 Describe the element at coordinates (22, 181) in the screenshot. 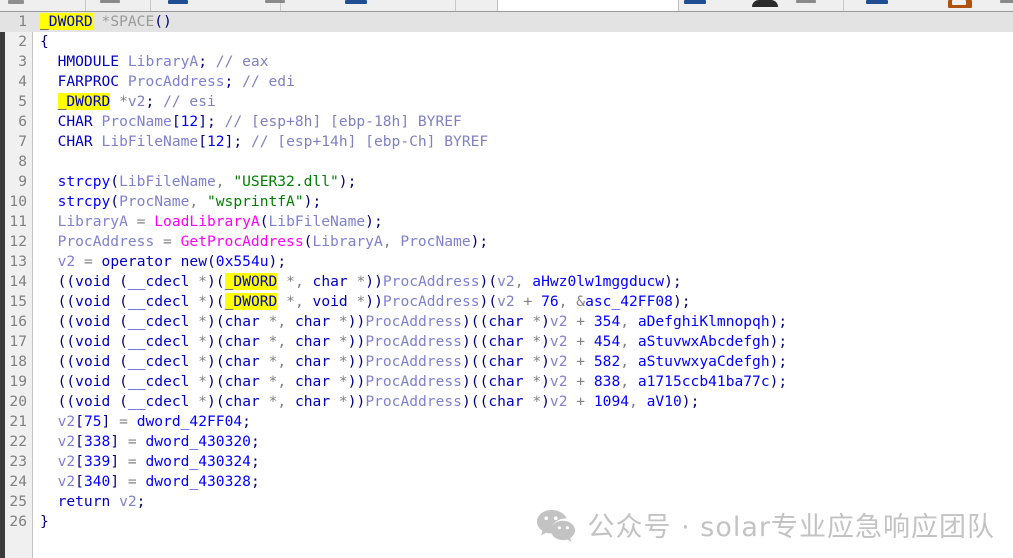

I see `line-number: 9` at that location.